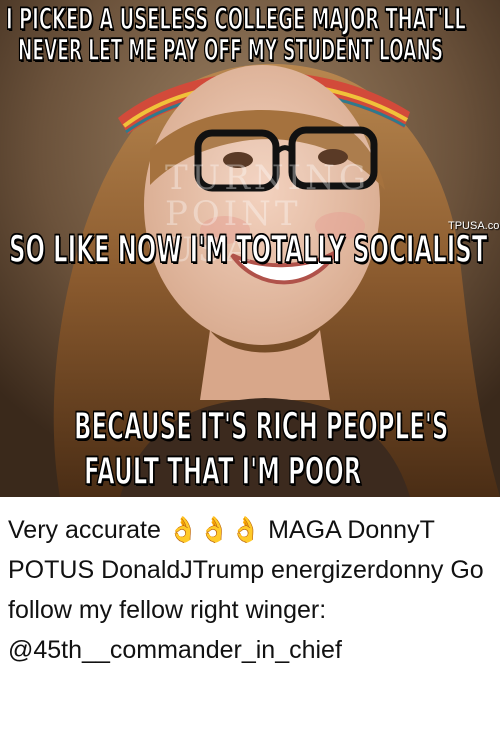 This screenshot has width=500, height=742. What do you see at coordinates (236, 19) in the screenshot?
I see `meme-top-line-1: I PICKED A USELESS COLLEGE MAJOR THAT'LL` at bounding box center [236, 19].